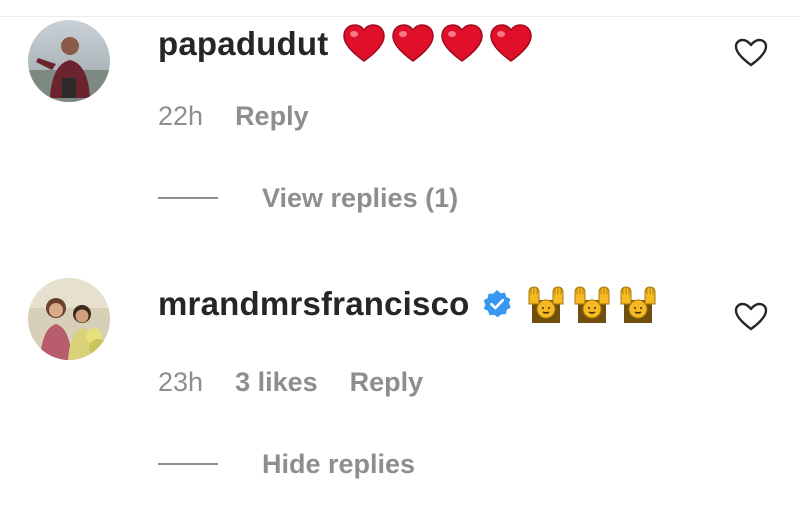 The image size is (800, 516). Describe the element at coordinates (497, 304) in the screenshot. I see `verified-badge-icon` at that location.